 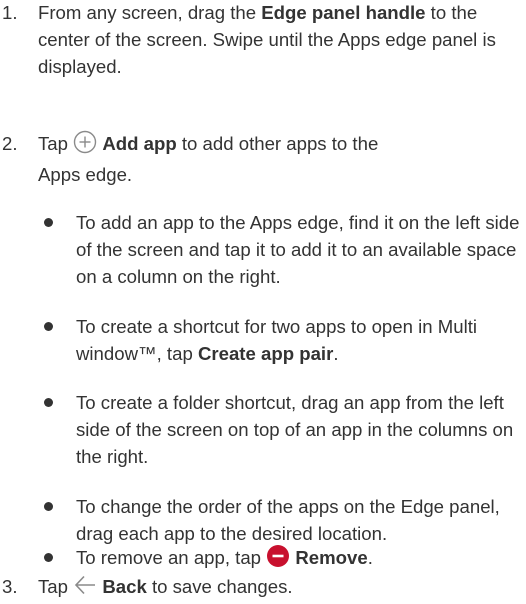 I want to click on list-item: To remove an app, tap Remove., so click(x=263, y=559).